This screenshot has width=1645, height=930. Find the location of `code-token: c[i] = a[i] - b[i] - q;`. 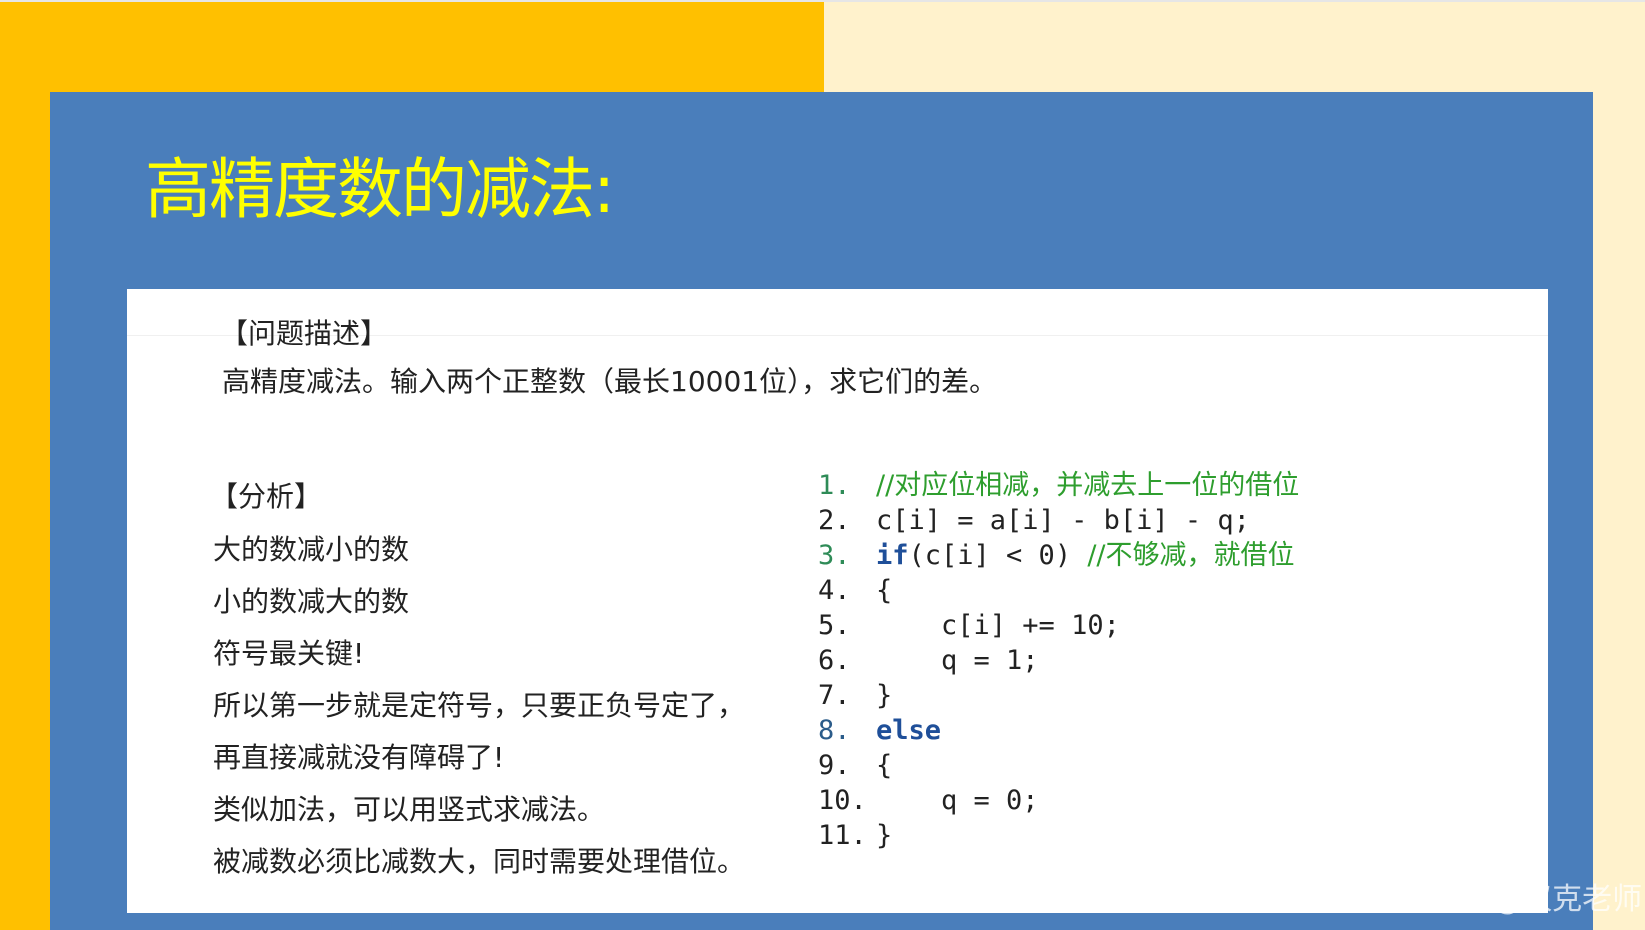

code-token: c[i] = a[i] - b[i] - q; is located at coordinates (1063, 520).